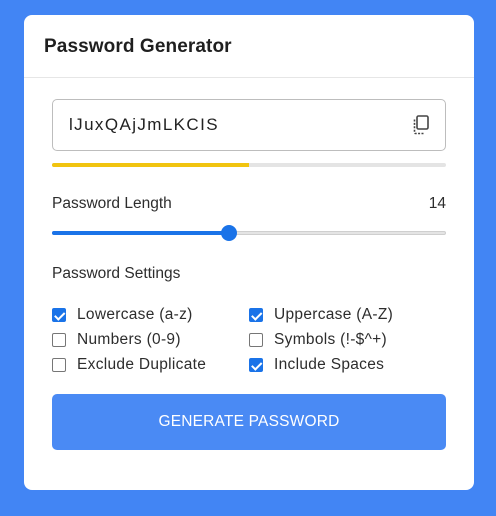  What do you see at coordinates (138, 46) in the screenshot?
I see `card-title: Password Generator` at bounding box center [138, 46].